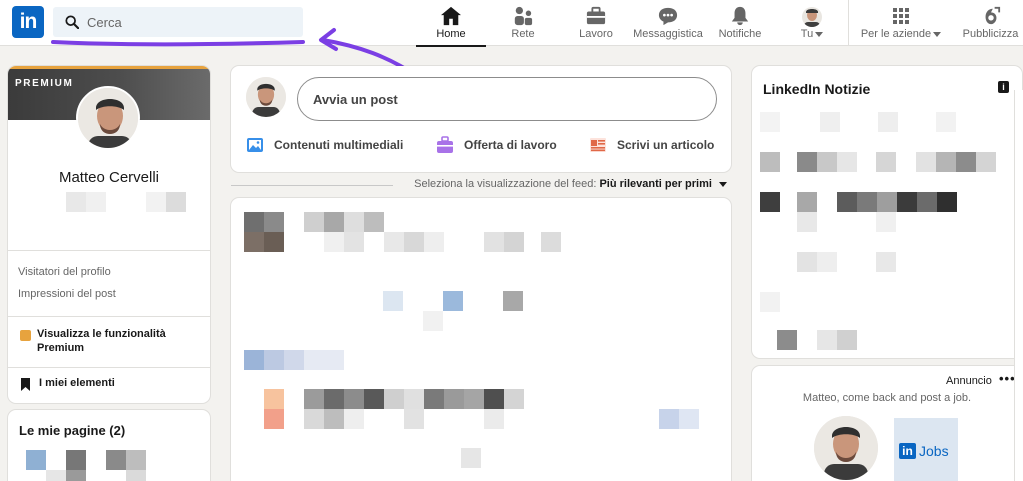 This screenshot has height=481, width=1023. I want to click on search-input, so click(192, 22).